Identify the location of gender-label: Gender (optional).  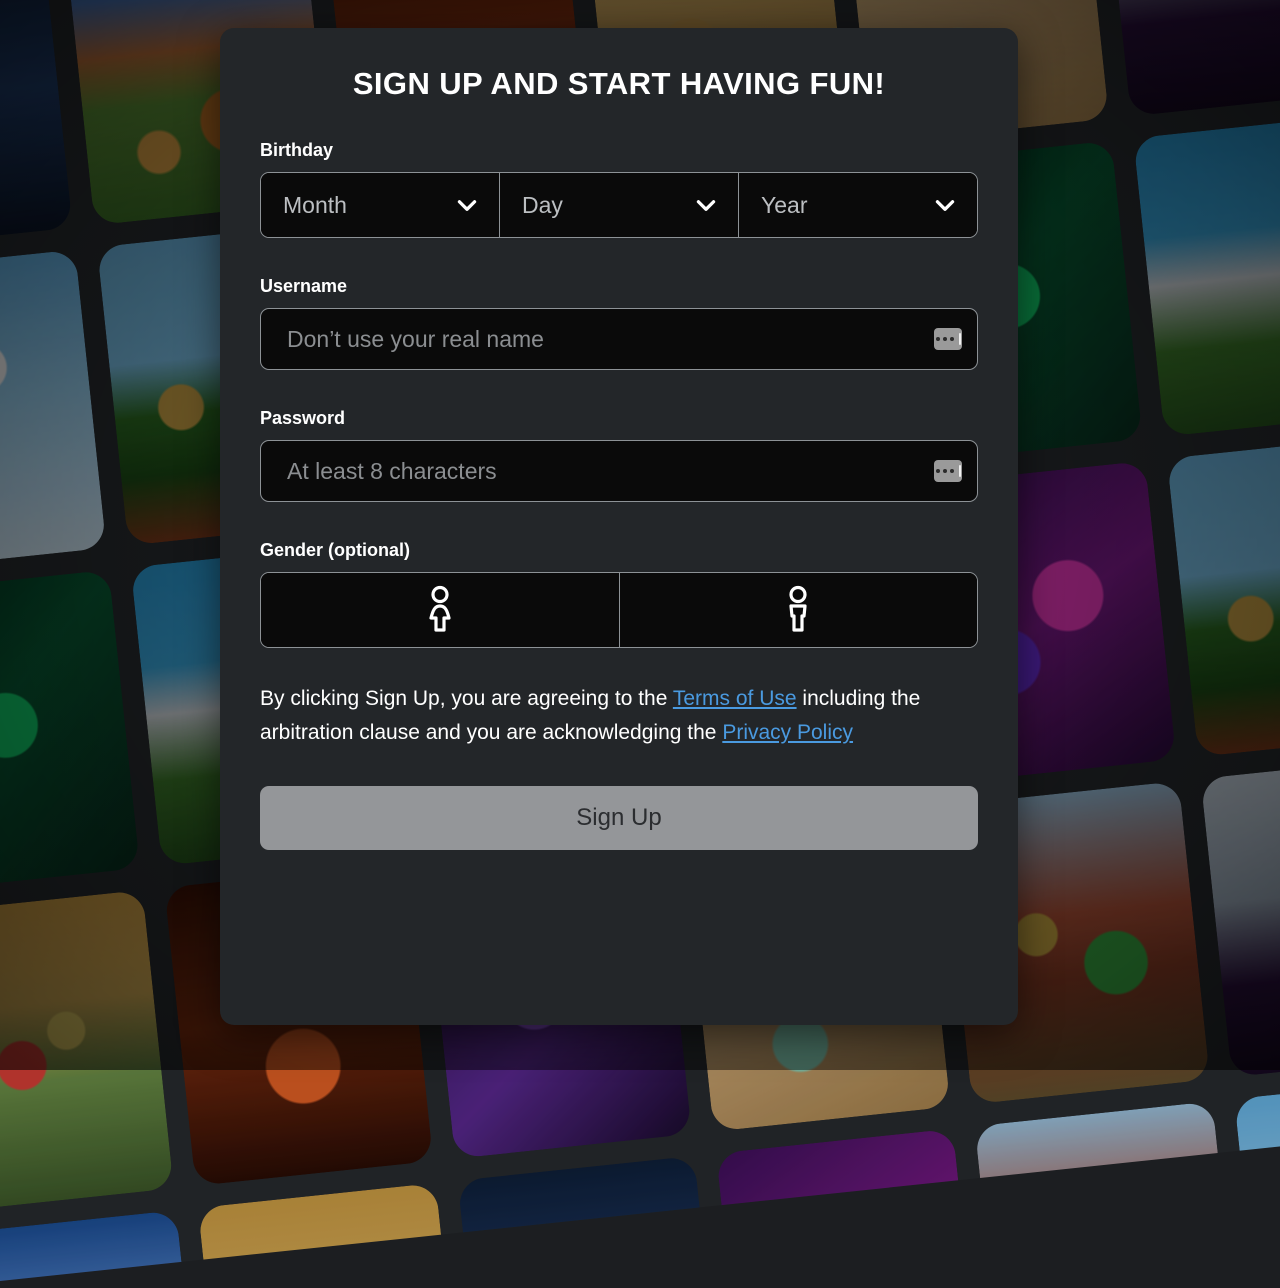
(619, 550).